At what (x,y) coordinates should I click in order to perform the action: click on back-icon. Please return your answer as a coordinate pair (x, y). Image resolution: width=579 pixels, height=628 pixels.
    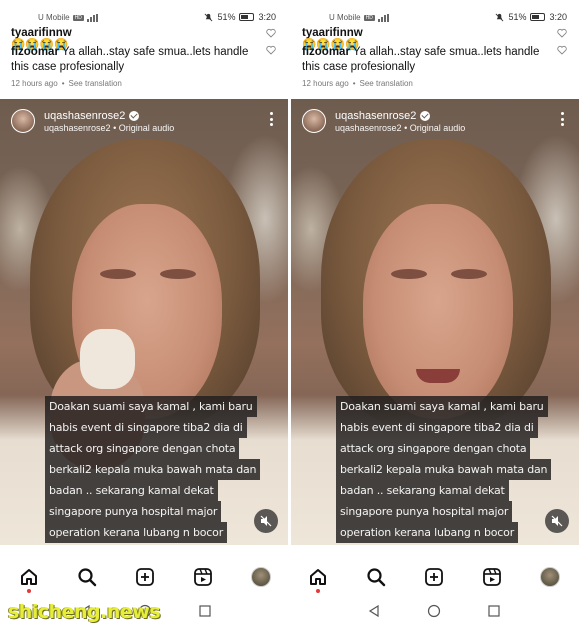
    Looking at the image, I should click on (374, 611).